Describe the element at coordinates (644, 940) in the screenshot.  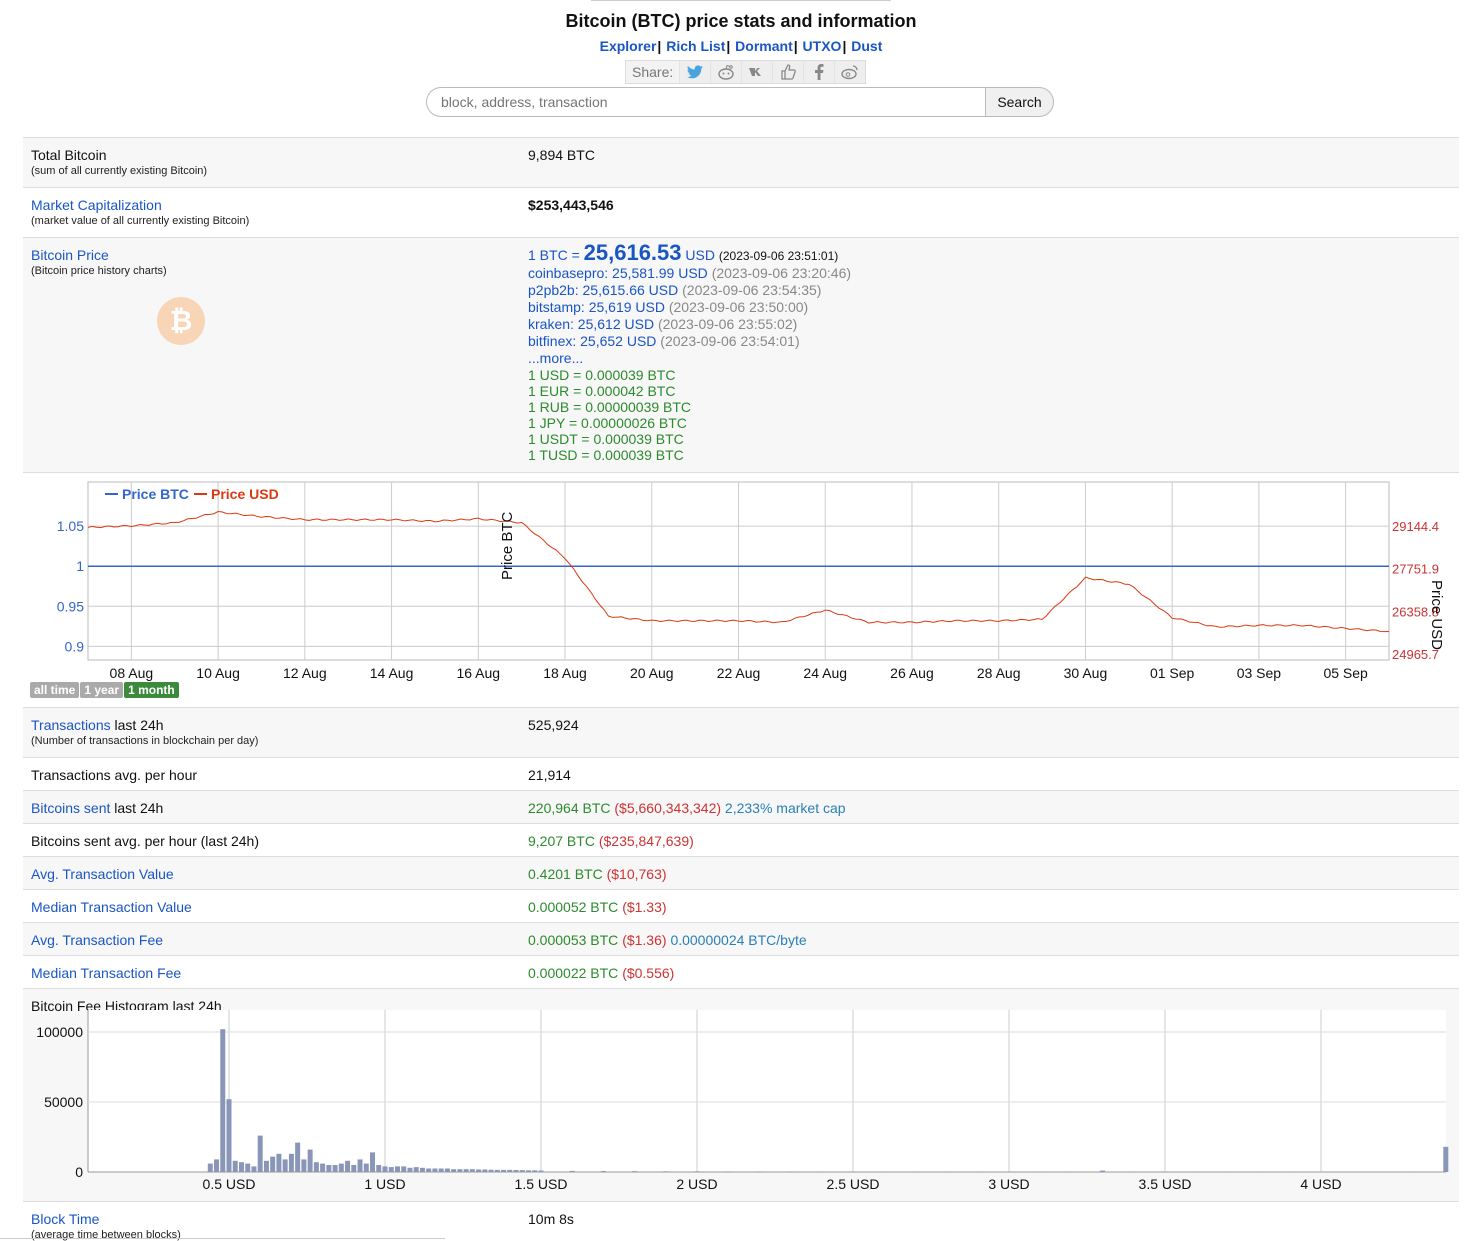
I see `avg-tx-fee-usd: ($1.36)` at that location.